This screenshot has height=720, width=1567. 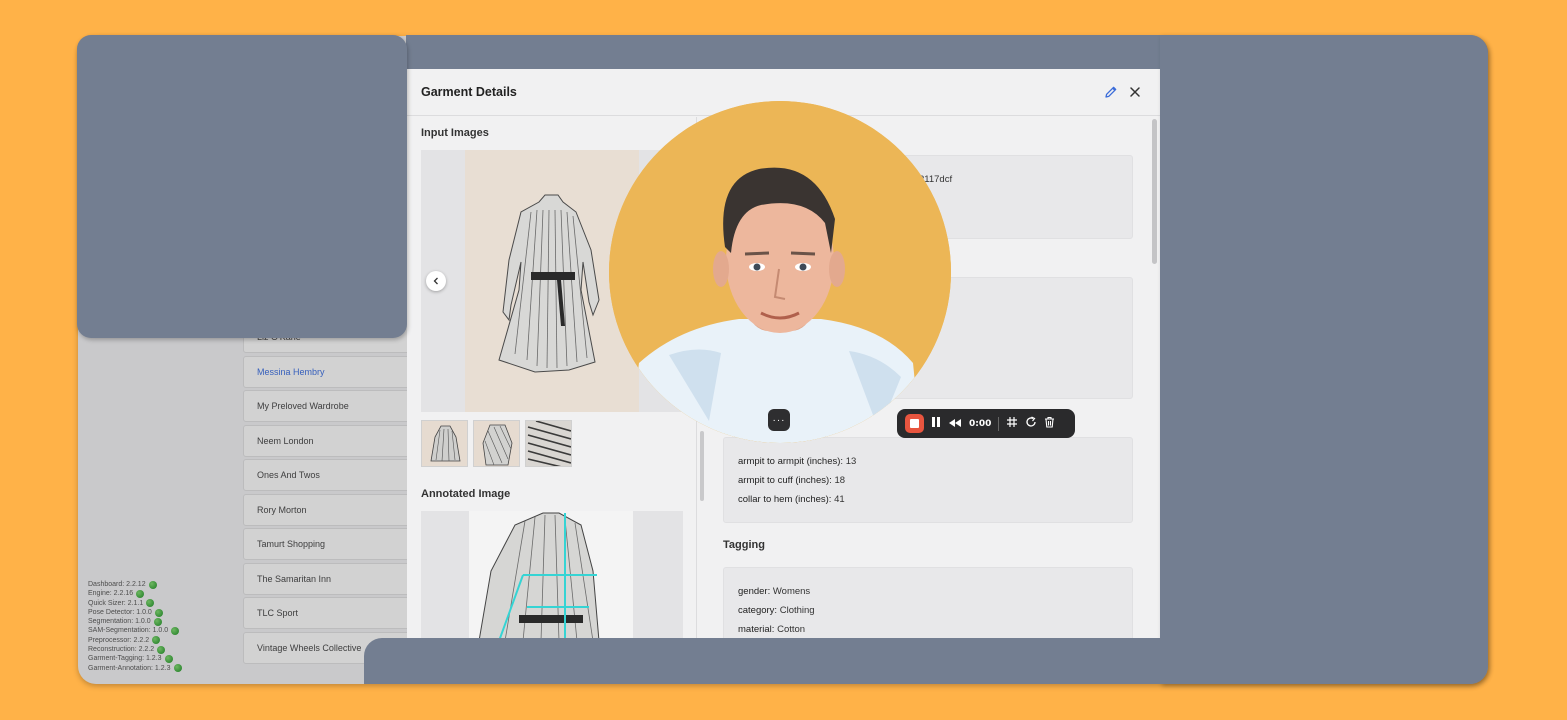 I want to click on restart-icon, so click(x=1031, y=424).